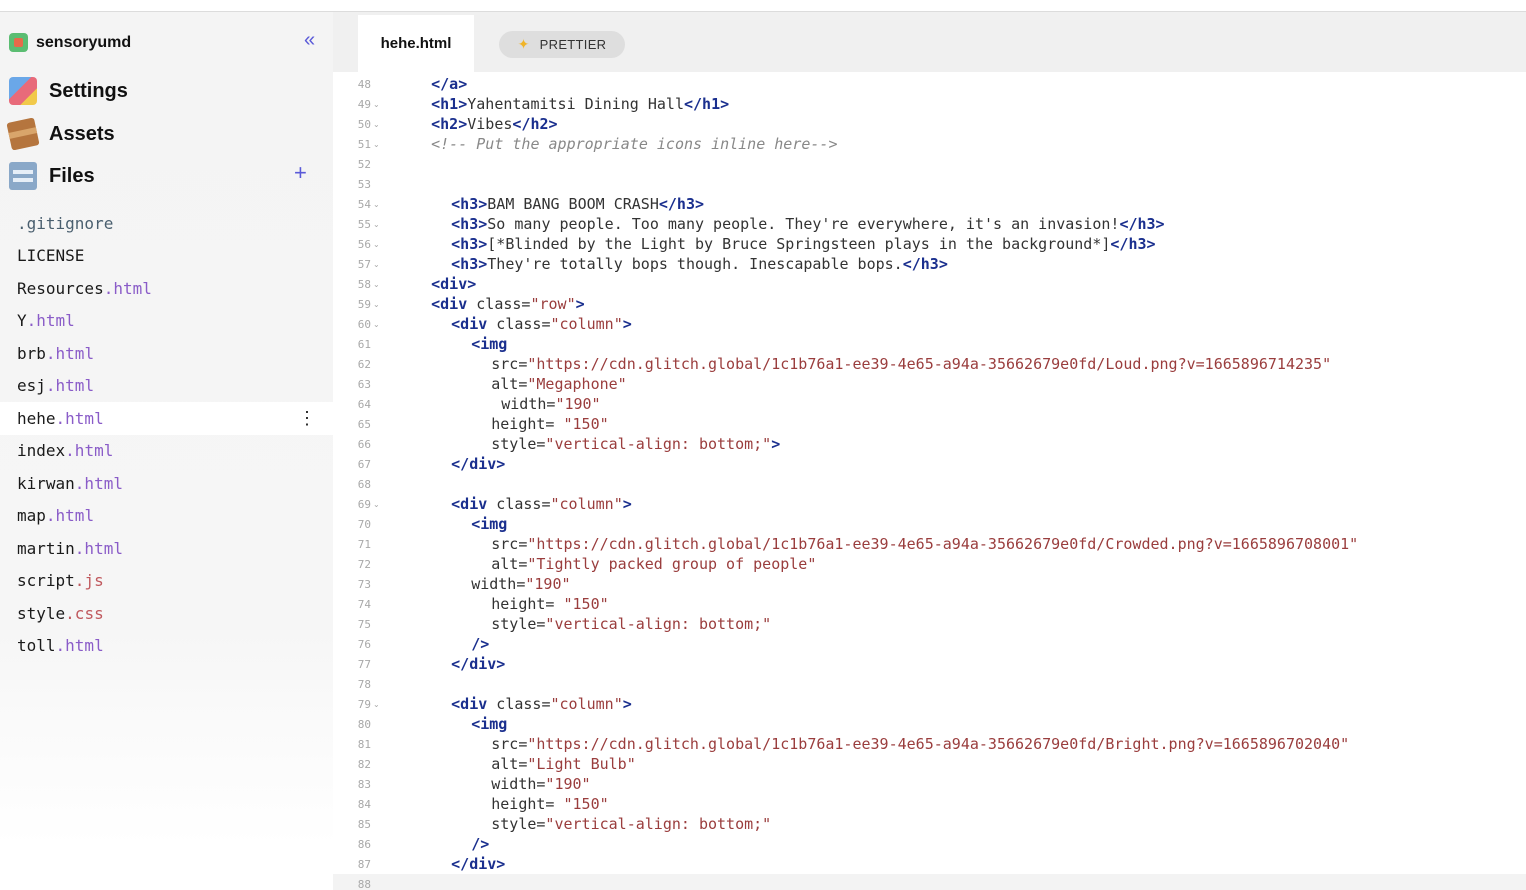 This screenshot has height=890, width=1526. Describe the element at coordinates (300, 173) in the screenshot. I see `add-file-plus-icon: +` at that location.